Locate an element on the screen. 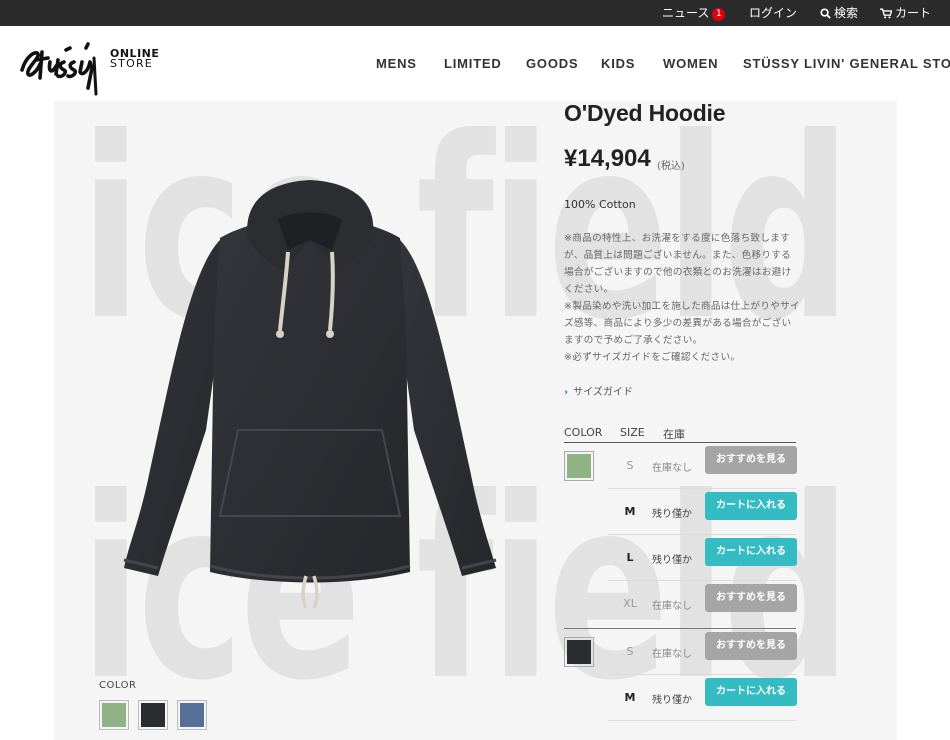 This screenshot has height=740, width=950. nav-limited: LIMITED is located at coordinates (473, 64).